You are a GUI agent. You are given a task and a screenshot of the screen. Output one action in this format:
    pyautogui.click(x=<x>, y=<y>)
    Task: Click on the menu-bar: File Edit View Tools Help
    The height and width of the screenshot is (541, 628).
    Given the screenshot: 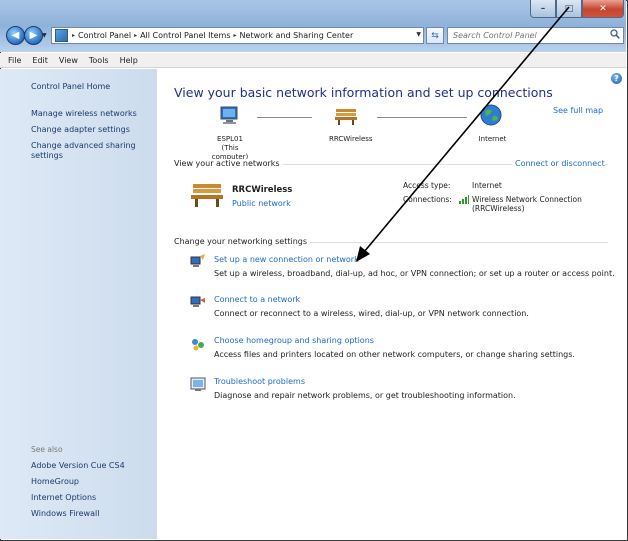 What is the action you would take?
    pyautogui.click(x=313, y=60)
    